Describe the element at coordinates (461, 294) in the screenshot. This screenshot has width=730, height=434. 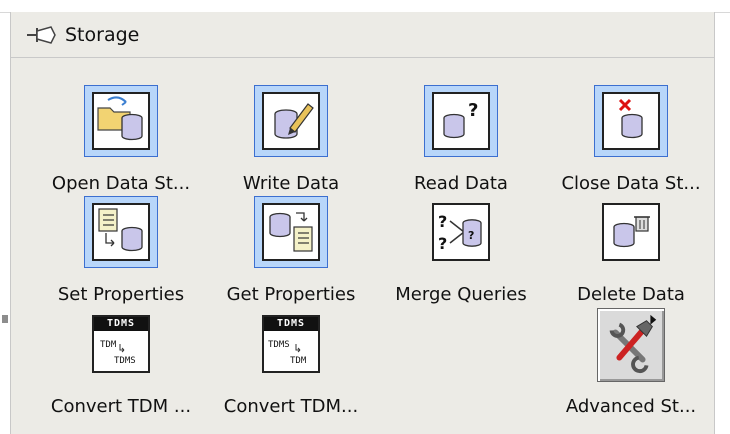
I see `item-label: Merge Queries` at that location.